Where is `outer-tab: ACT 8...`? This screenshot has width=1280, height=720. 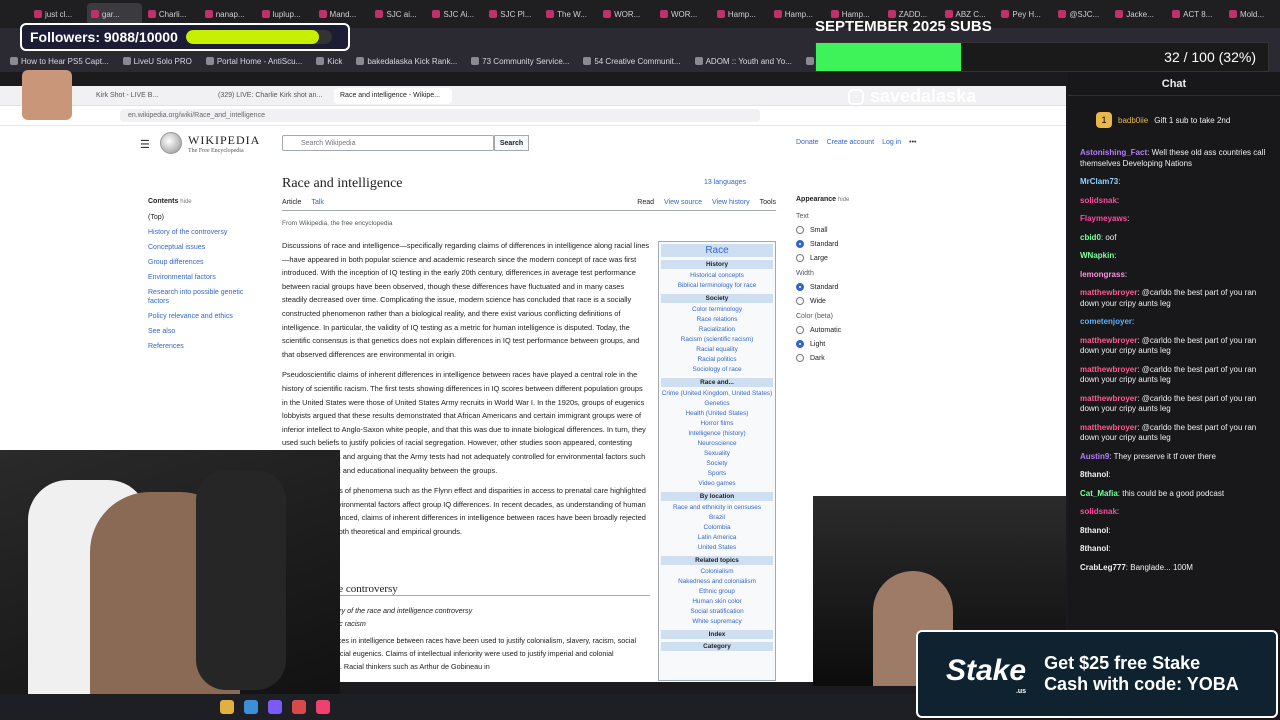
outer-tab: ACT 8... is located at coordinates (1195, 14).